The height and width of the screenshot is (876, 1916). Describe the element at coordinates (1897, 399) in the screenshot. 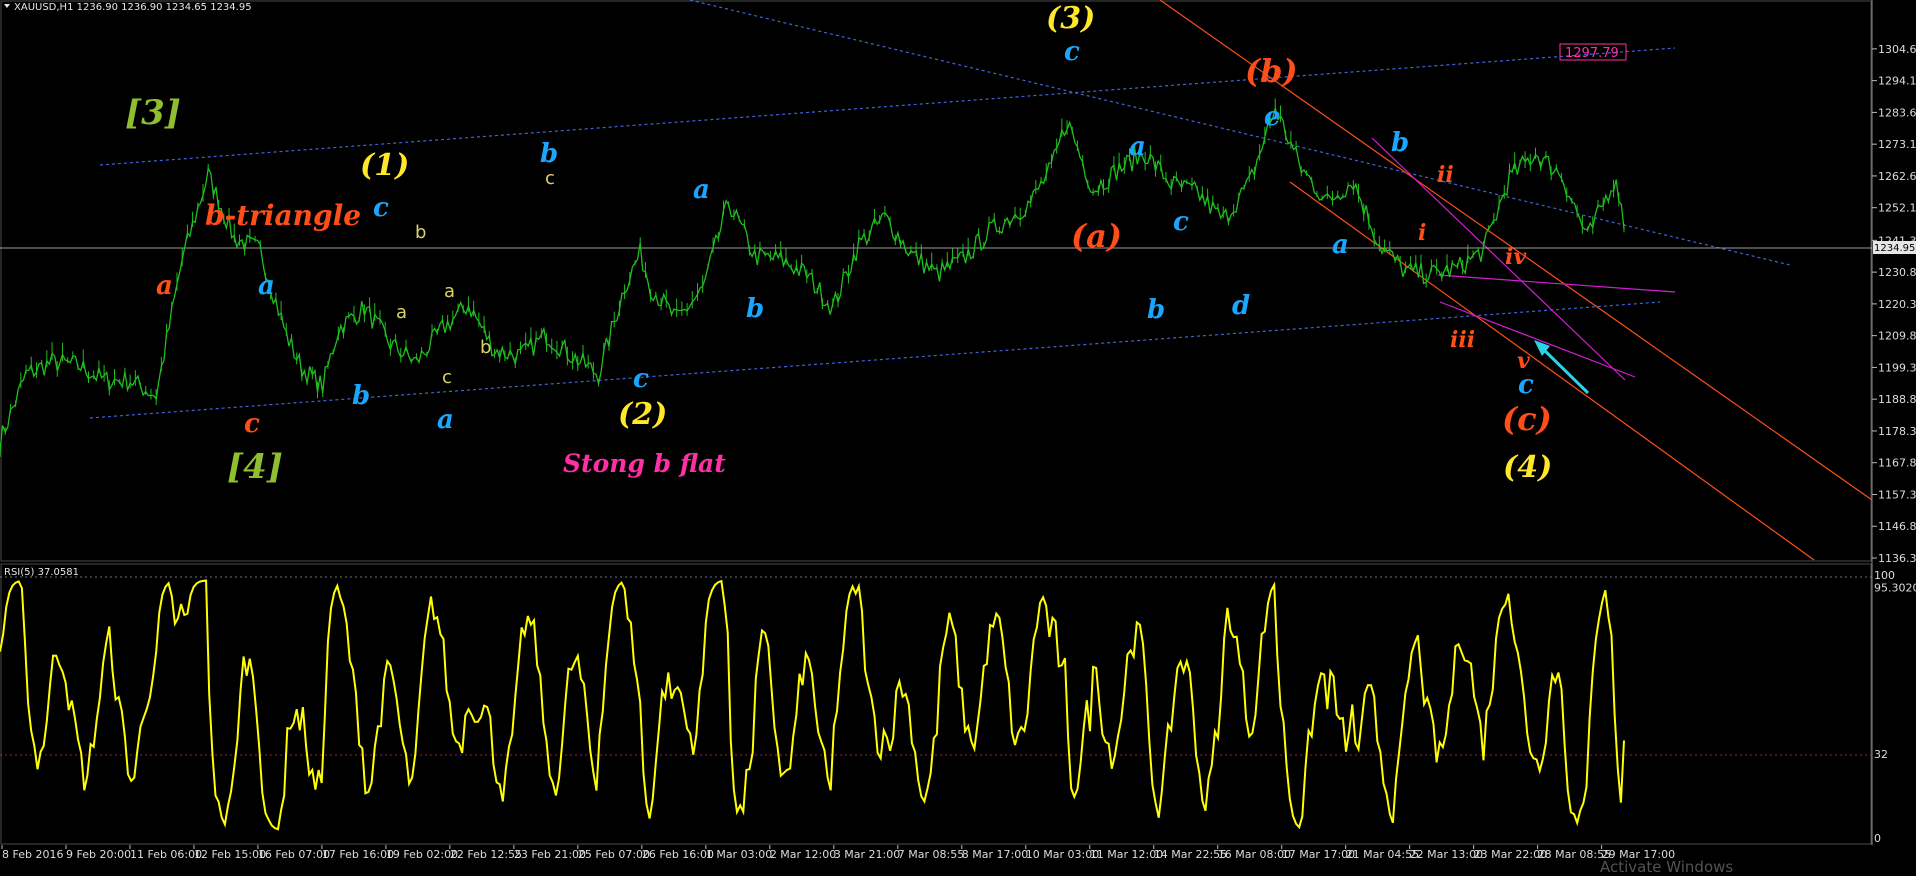

I see `price-tick-label: 1188.80` at that location.